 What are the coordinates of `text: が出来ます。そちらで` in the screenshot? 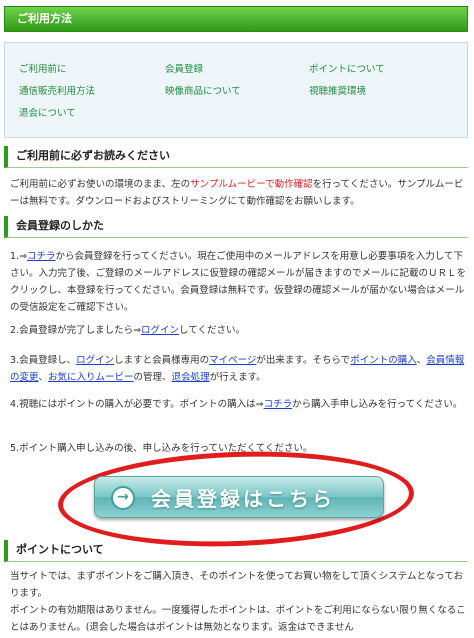 It's located at (303, 360).